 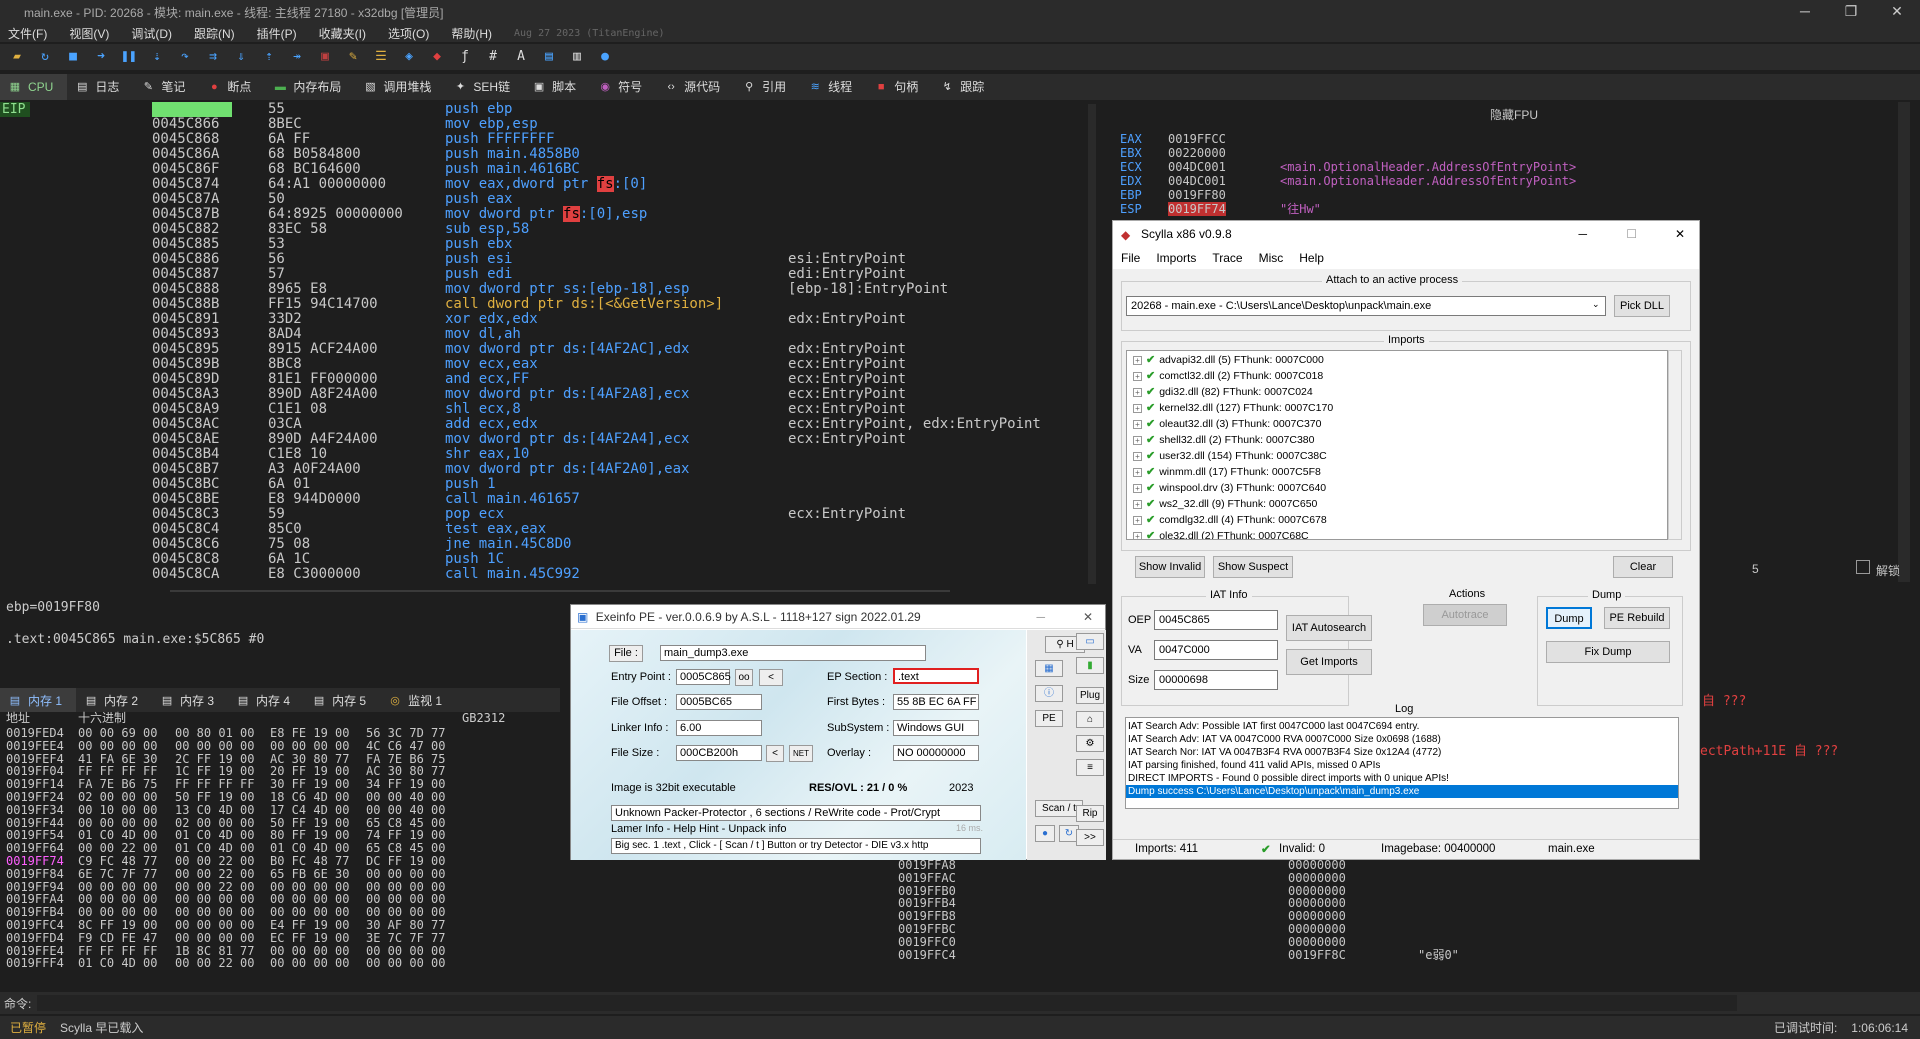 What do you see at coordinates (1514, 114) in the screenshot?
I see `hide-fpu-toggle: 隐藏FPU` at bounding box center [1514, 114].